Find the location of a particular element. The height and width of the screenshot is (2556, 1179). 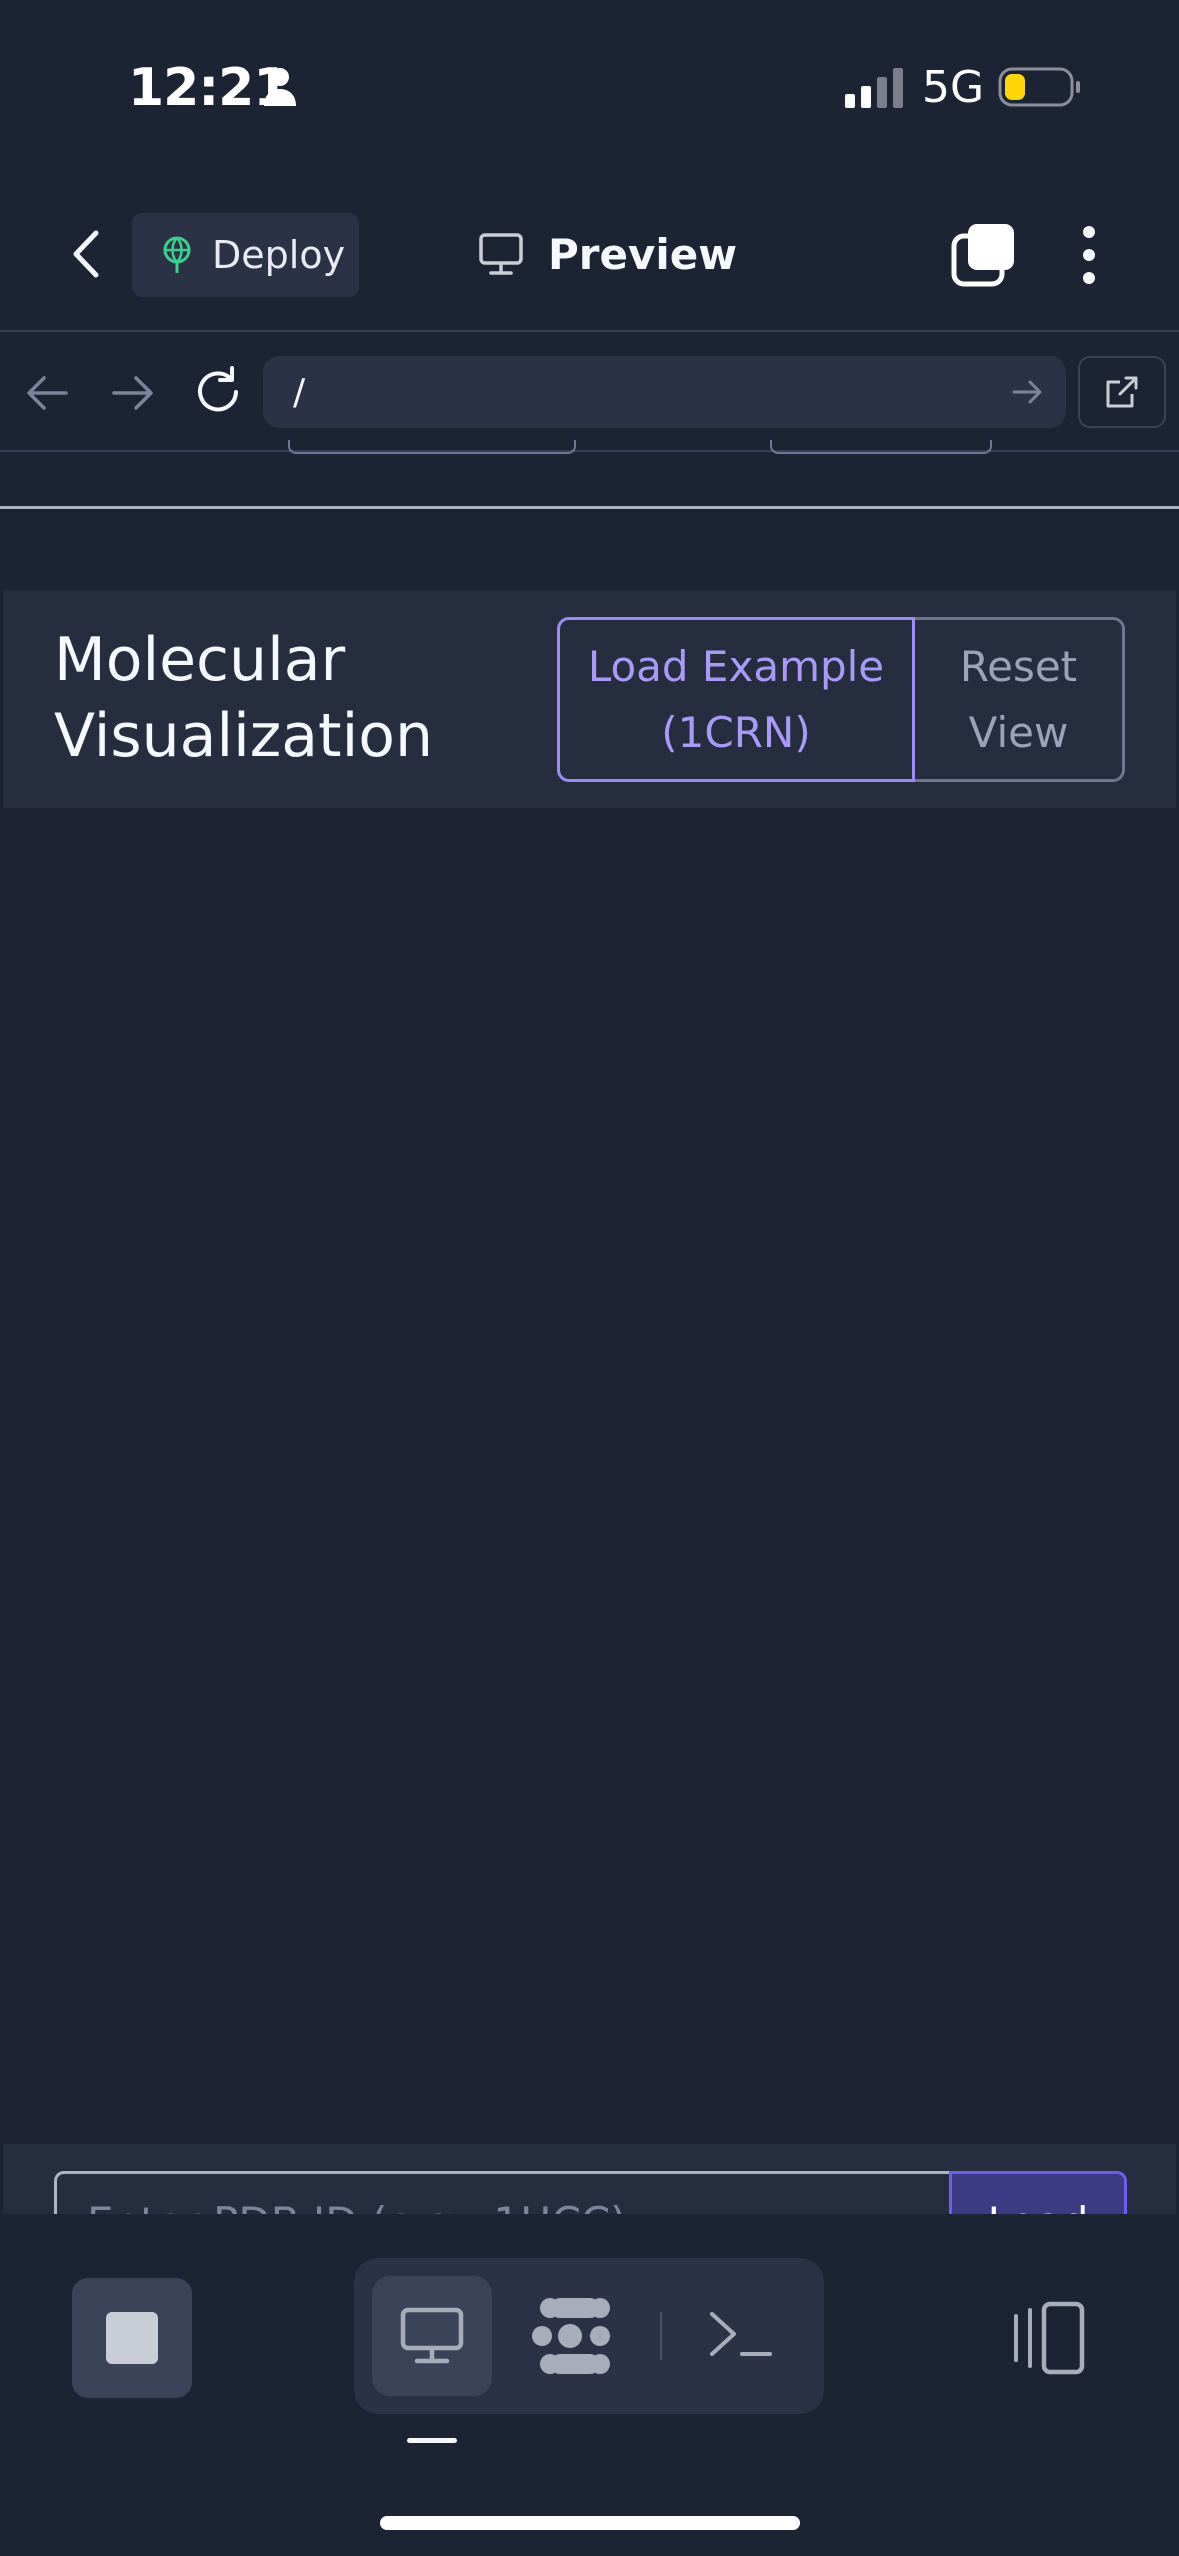

tabs-icon is located at coordinates (983, 255).